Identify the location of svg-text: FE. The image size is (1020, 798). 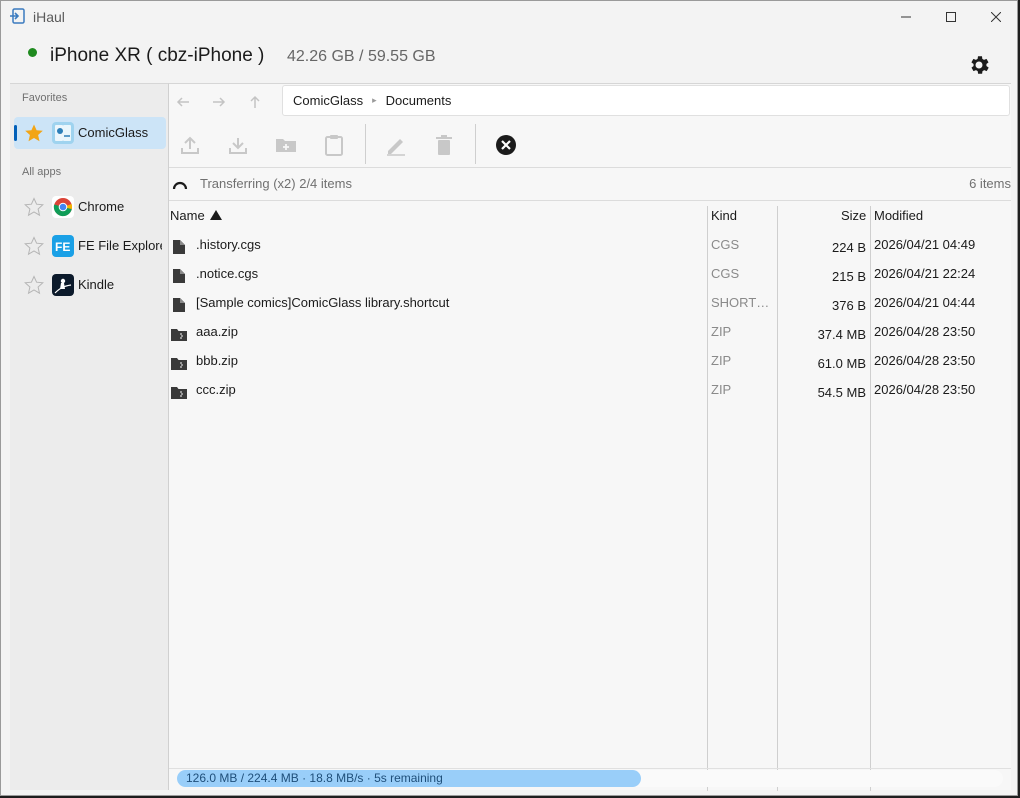
(62, 247).